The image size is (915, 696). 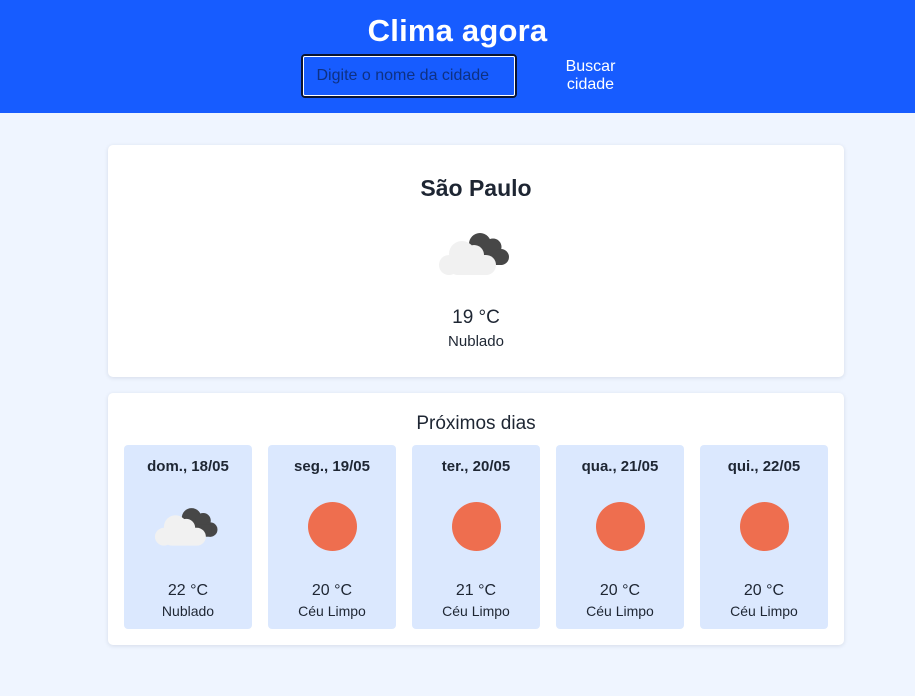 I want to click on forecast-day: qui., 22/05 20 °C Céu Limpo, so click(x=764, y=537).